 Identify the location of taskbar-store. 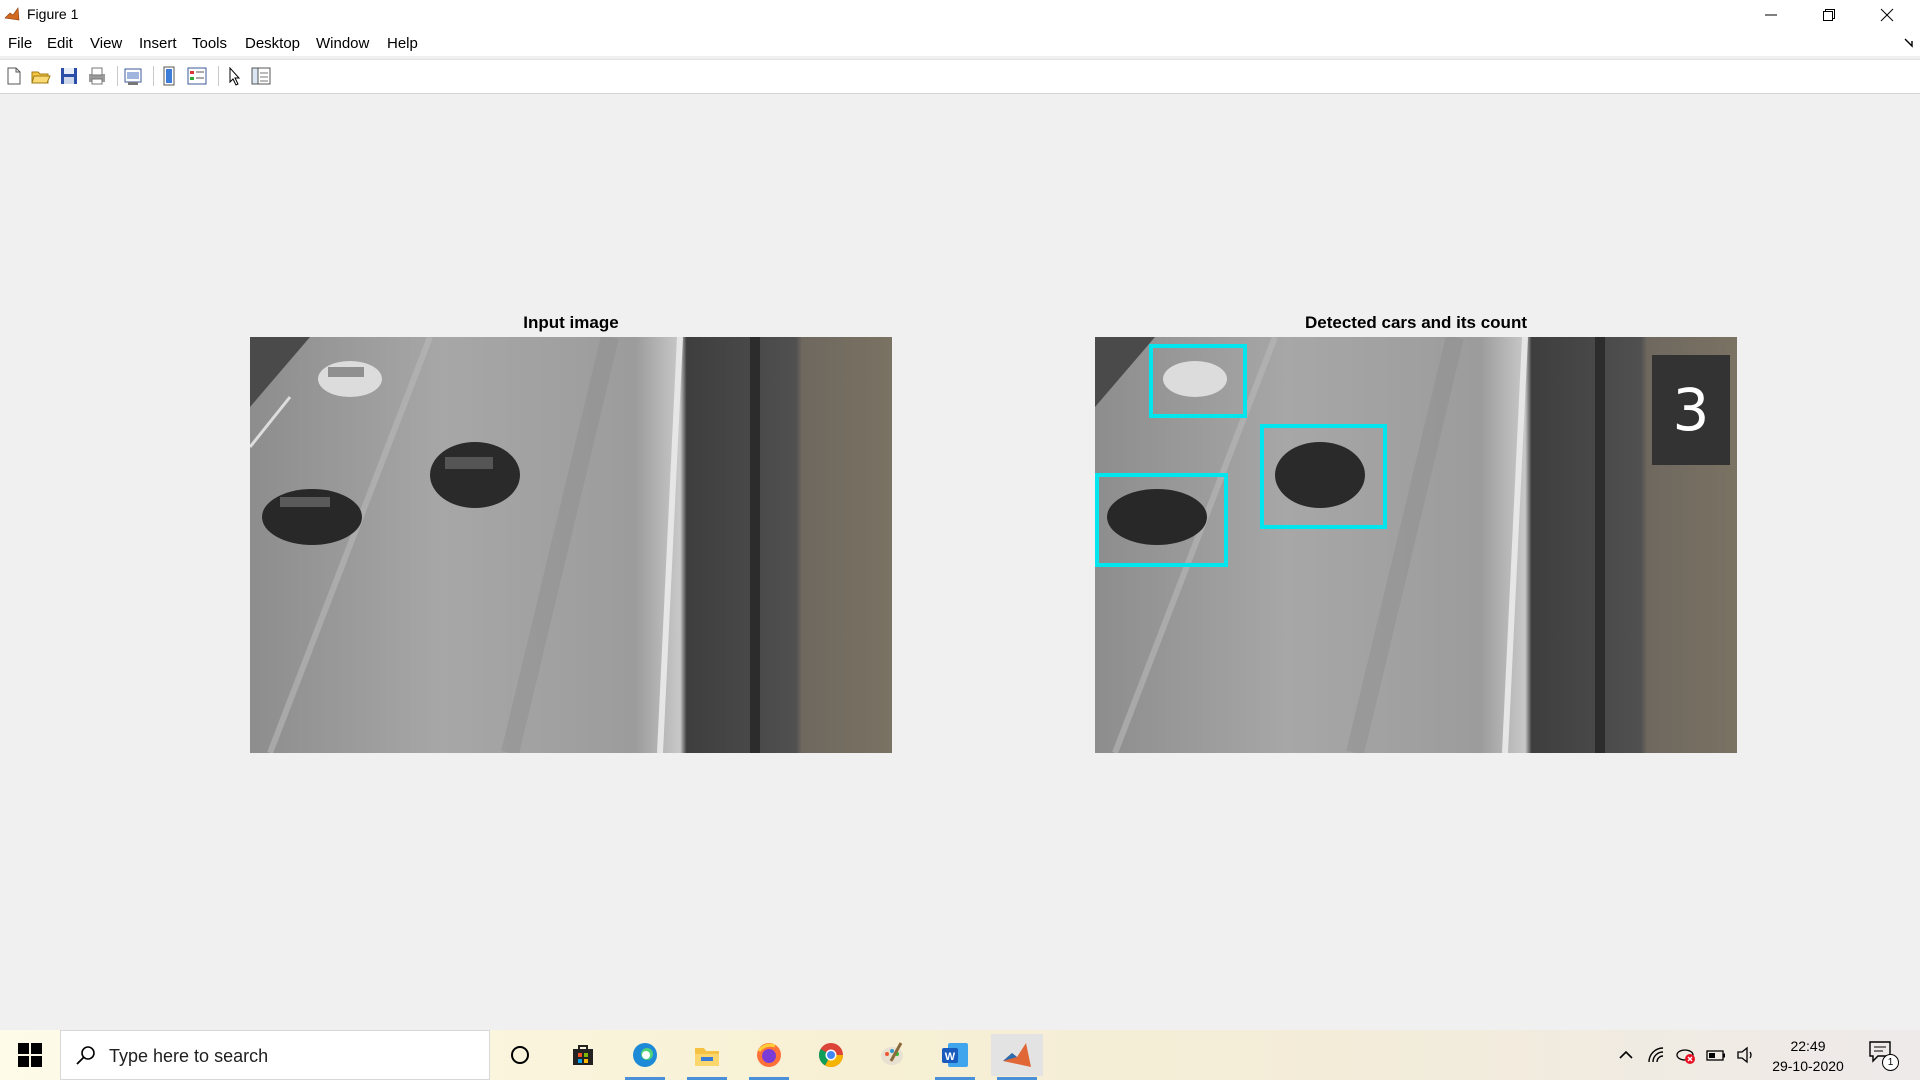
(583, 1055).